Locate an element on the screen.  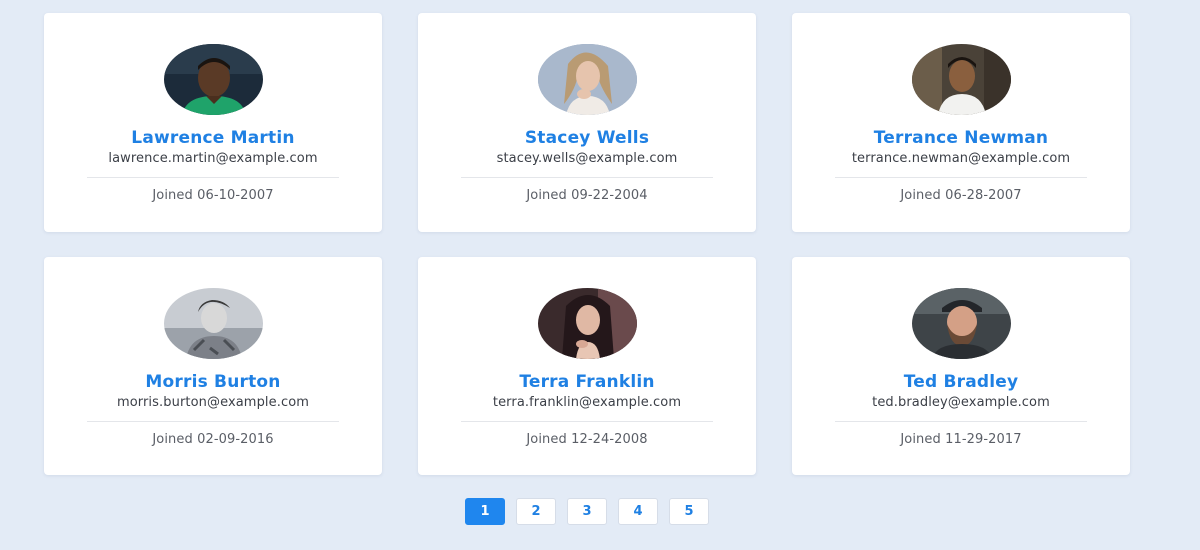
page-button-1: 1 is located at coordinates (485, 511).